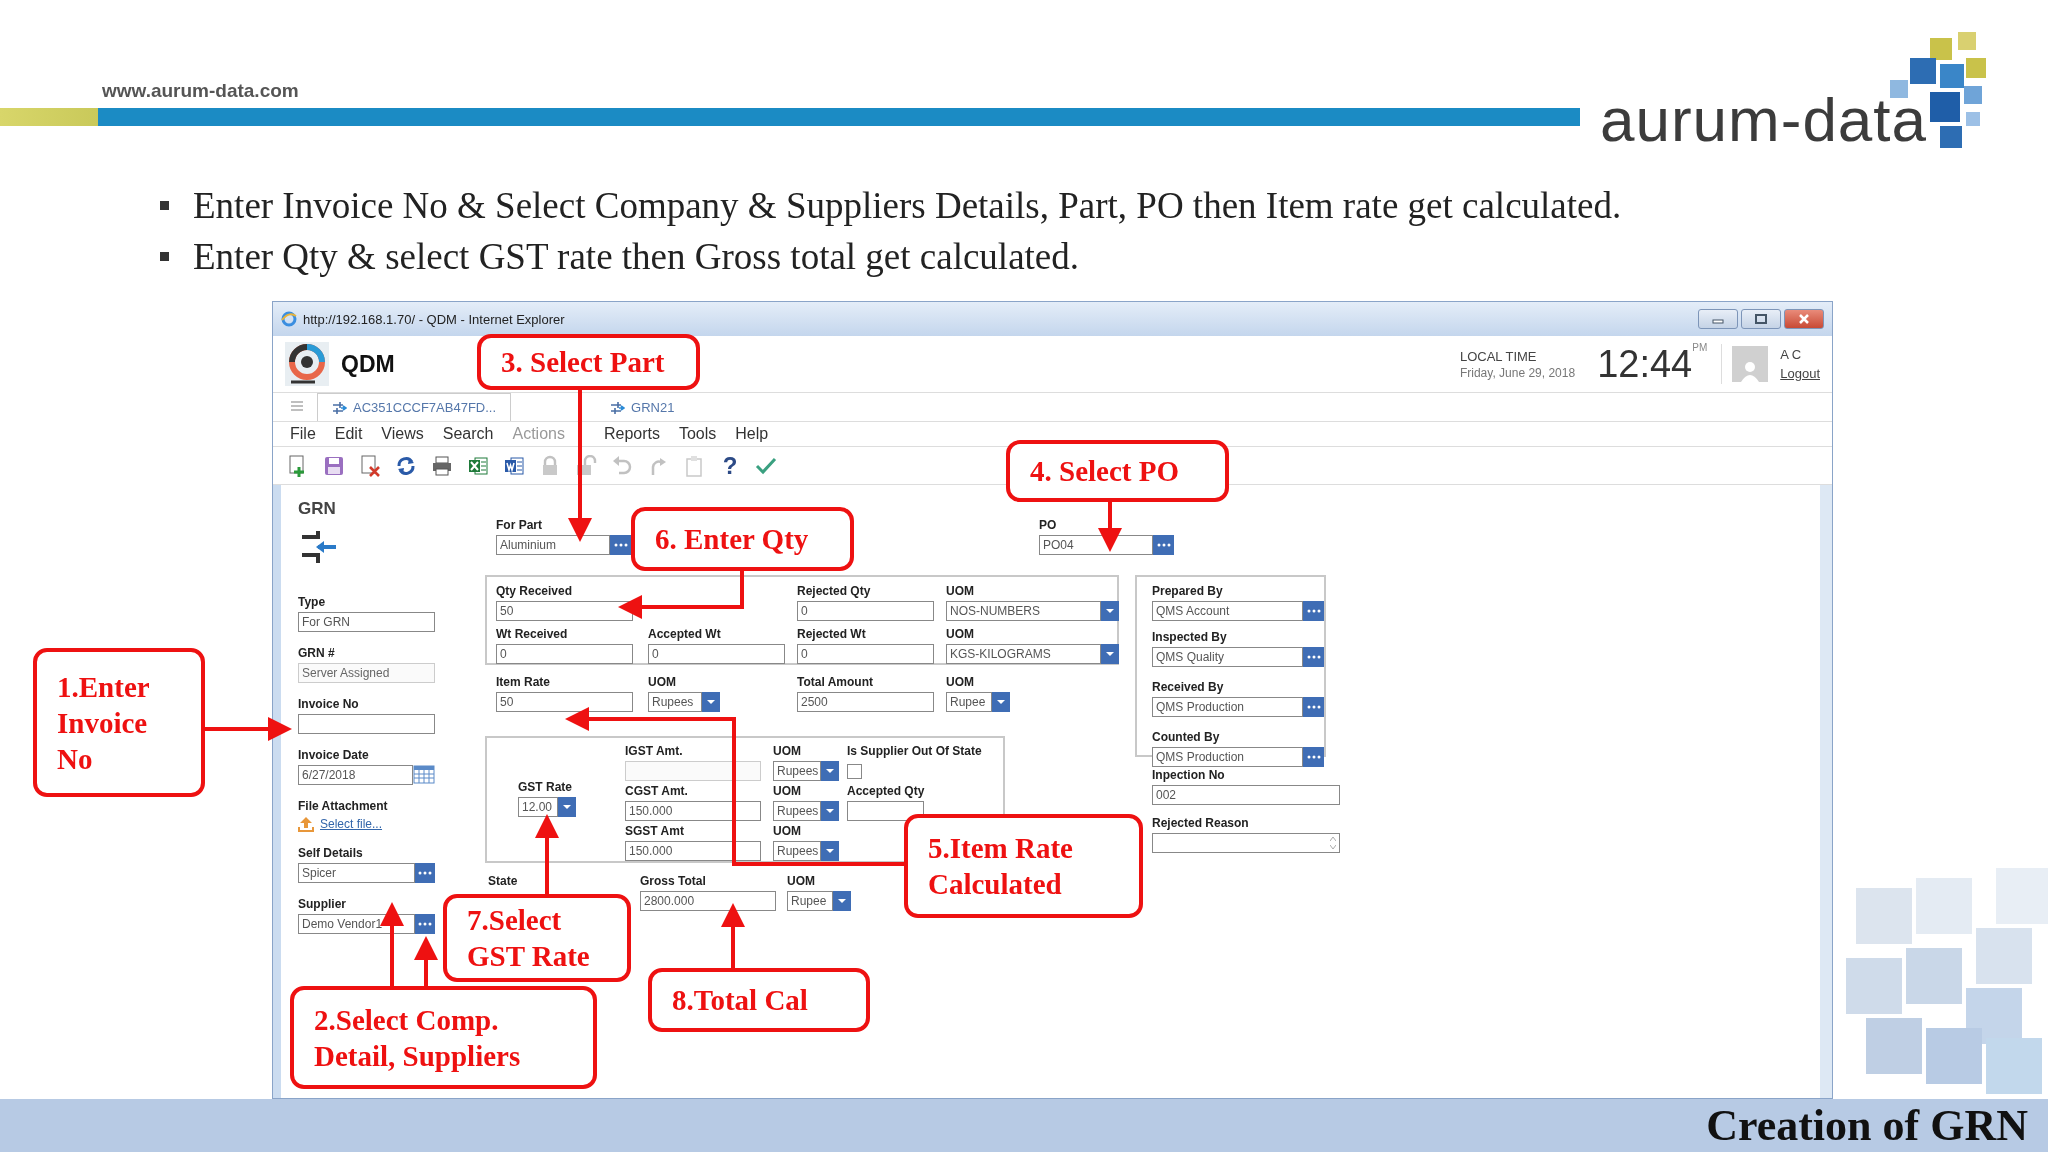  I want to click on refresh-button, so click(406, 465).